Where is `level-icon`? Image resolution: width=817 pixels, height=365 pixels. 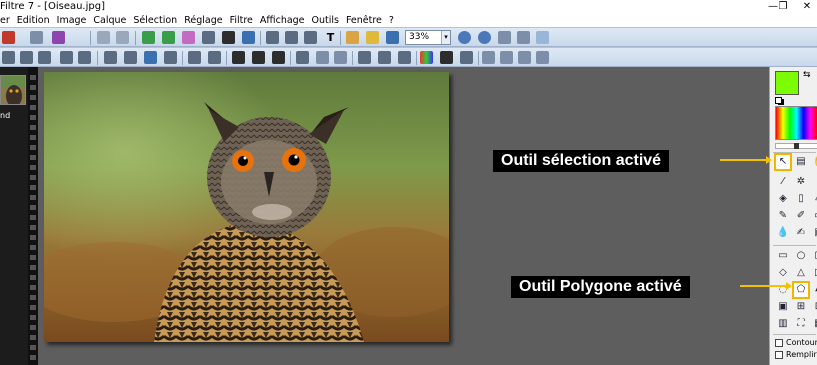
level-icon is located at coordinates (66, 57).